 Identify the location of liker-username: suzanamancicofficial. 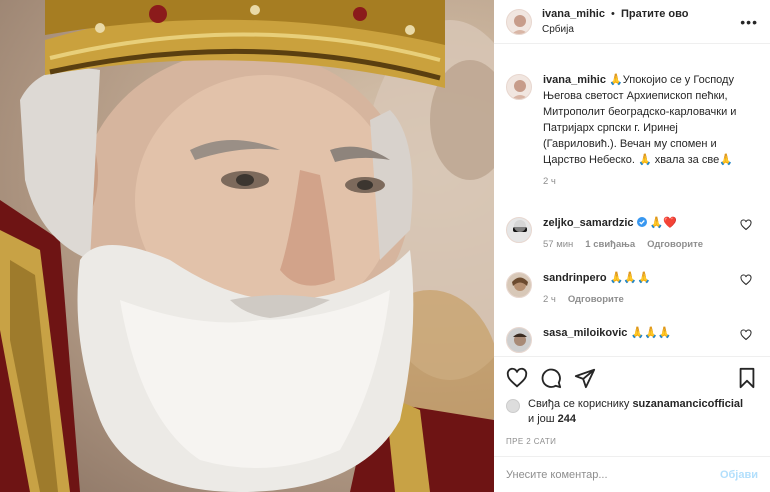
(687, 404).